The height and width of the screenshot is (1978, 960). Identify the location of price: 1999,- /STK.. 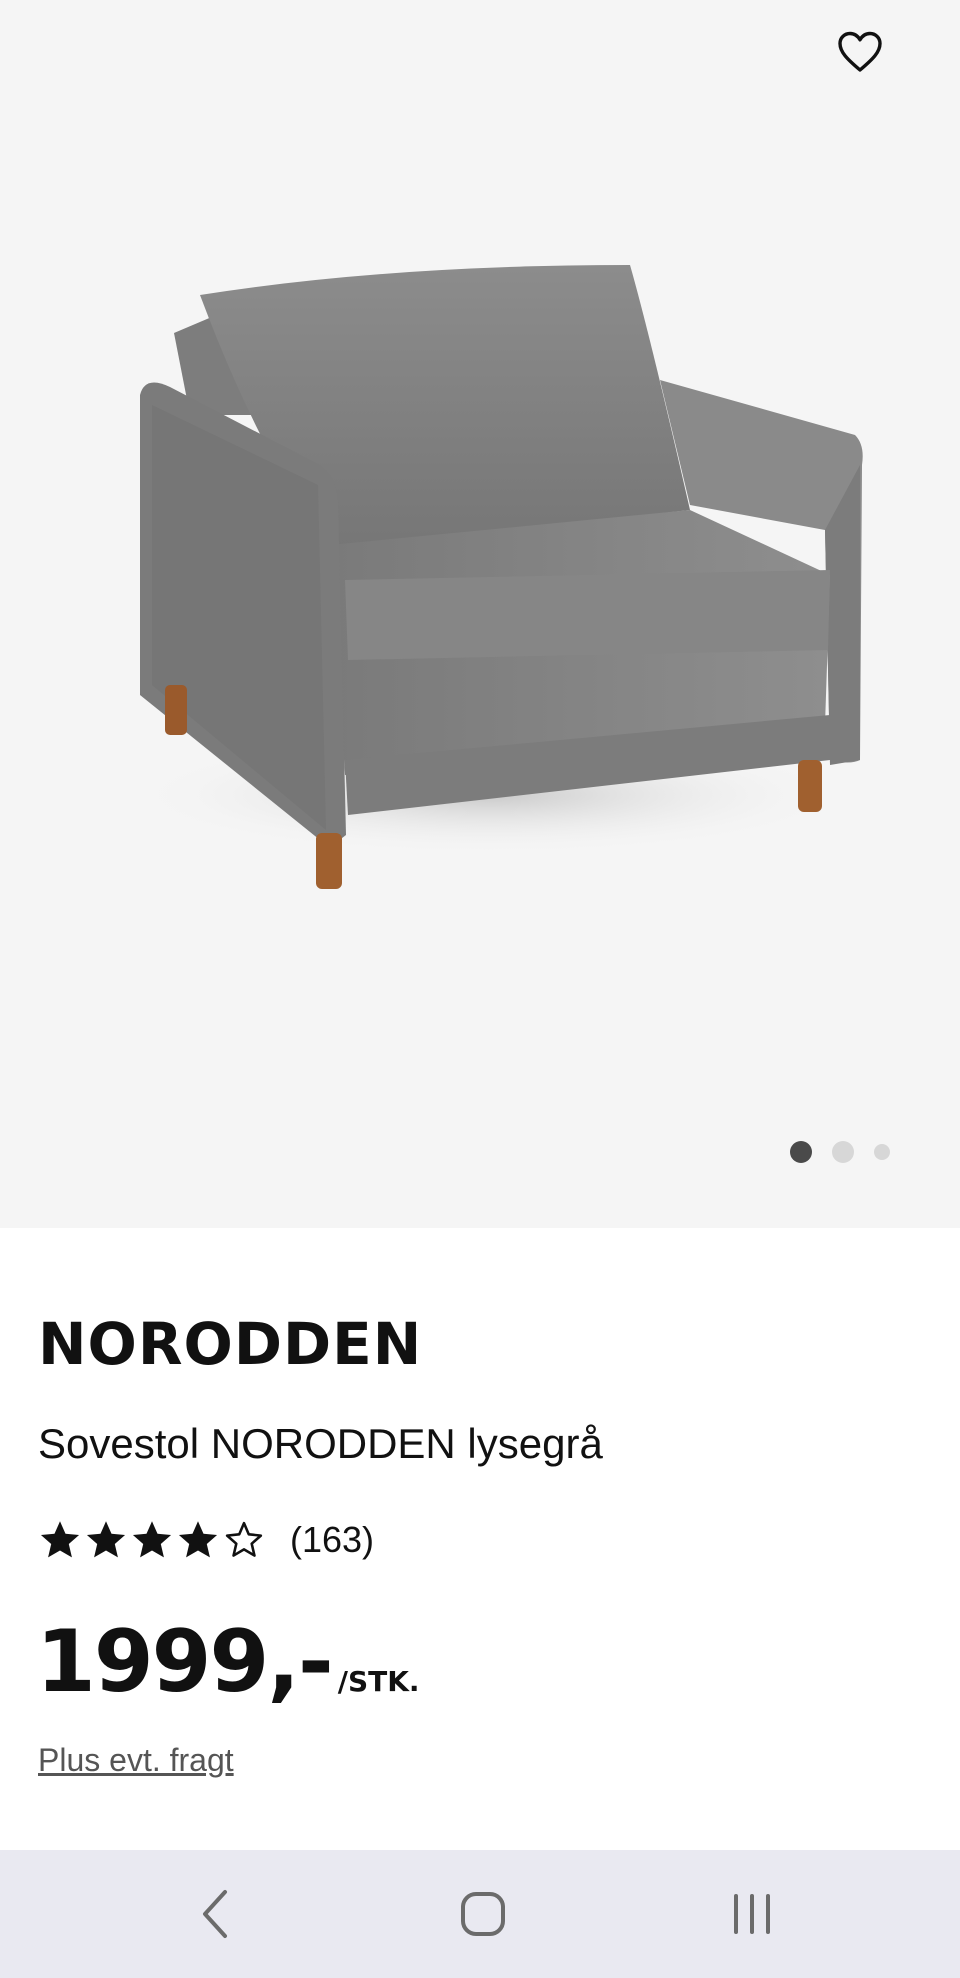
(228, 1662).